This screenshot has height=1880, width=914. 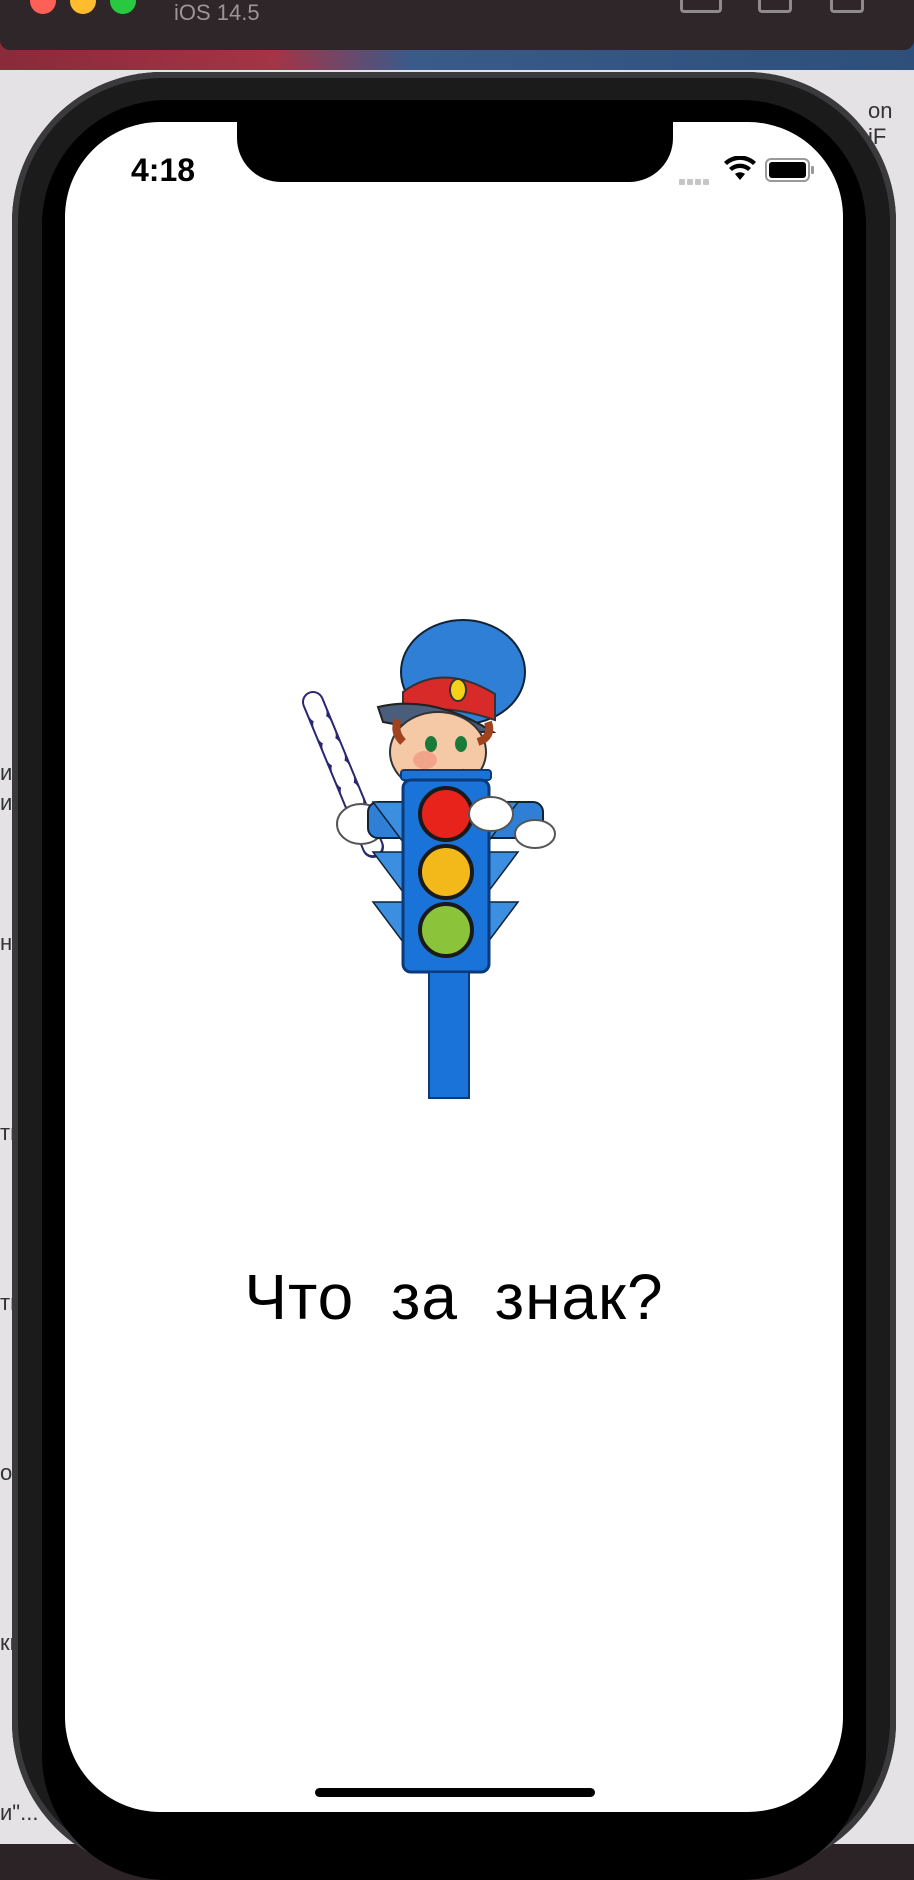 What do you see at coordinates (454, 1297) in the screenshot?
I see `page-title: Что за знак?` at bounding box center [454, 1297].